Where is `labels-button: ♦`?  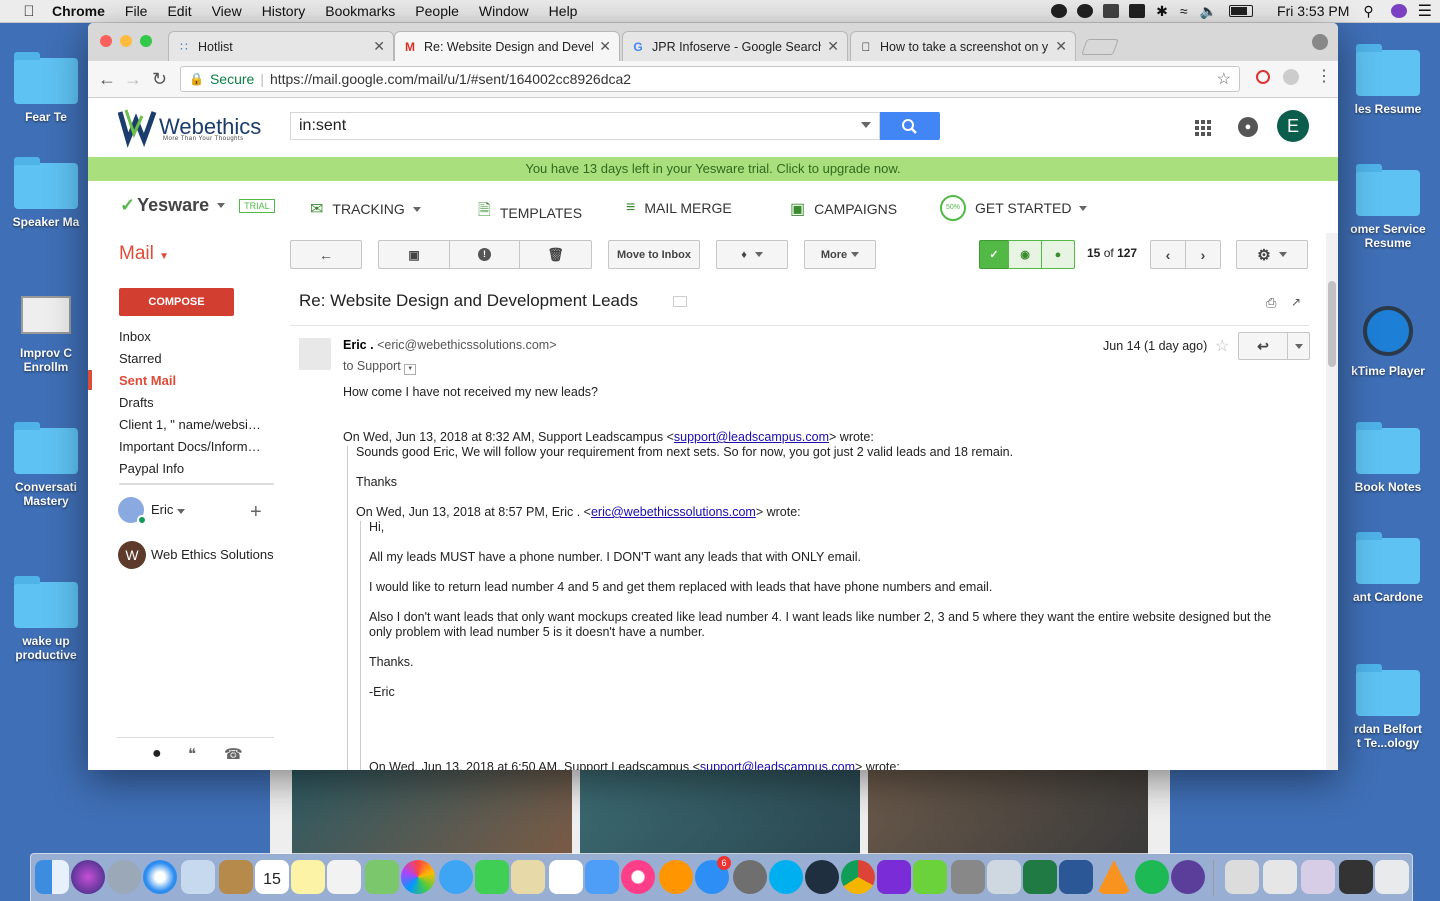 labels-button: ♦ is located at coordinates (752, 254).